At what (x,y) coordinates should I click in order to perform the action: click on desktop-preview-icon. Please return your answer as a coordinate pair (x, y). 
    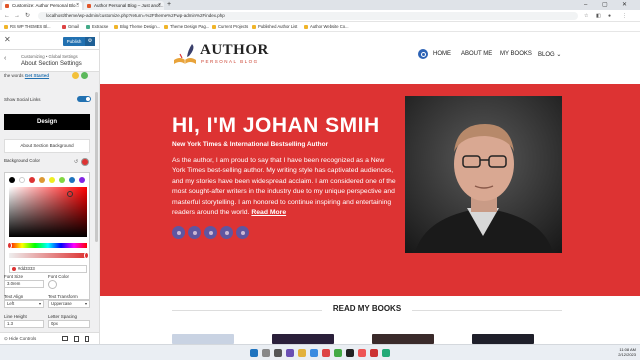
    Looking at the image, I should click on (65, 338).